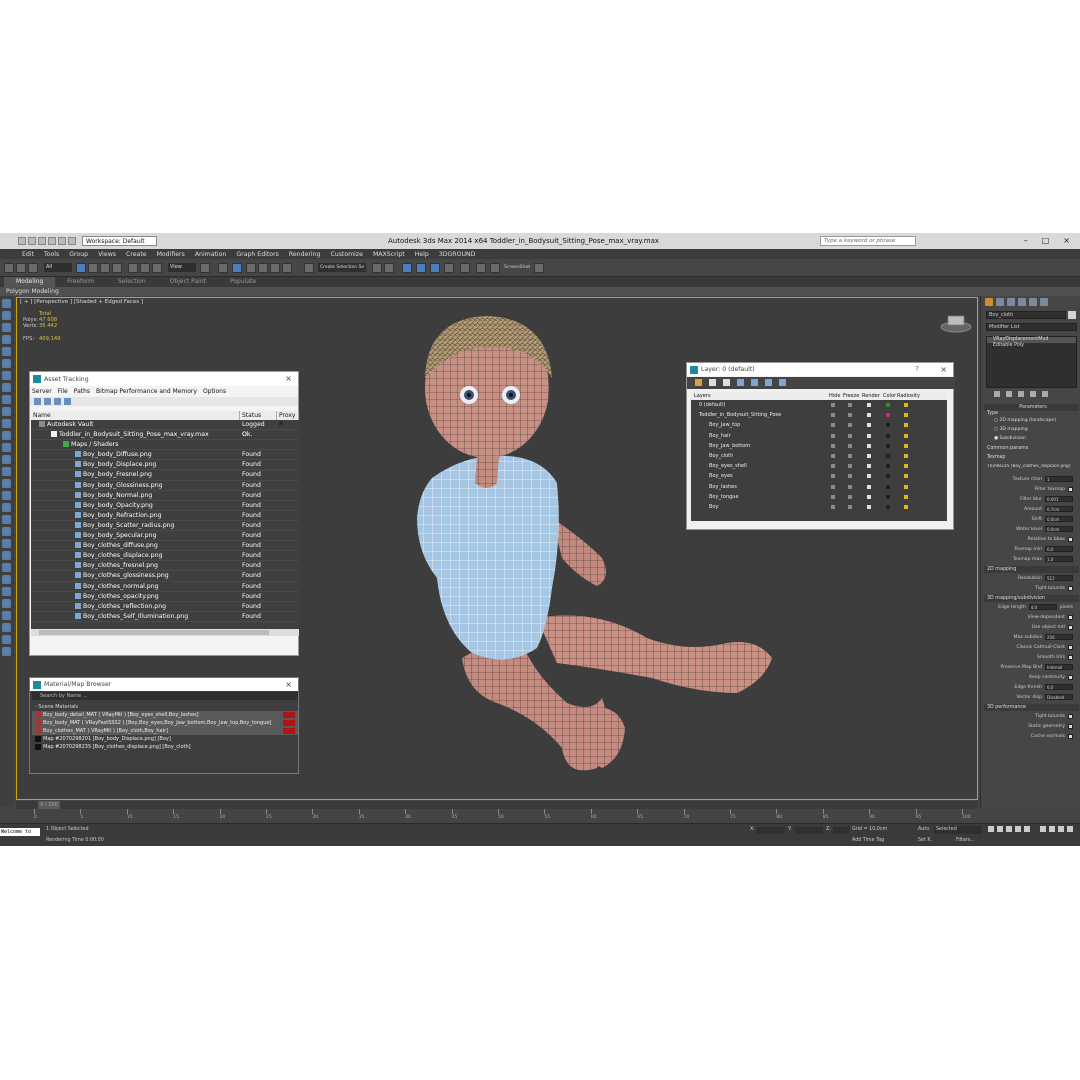 This screenshot has height=1080, width=1080. I want to click on asset-row: Boy_body_Normal.png Found, so click(165, 496).